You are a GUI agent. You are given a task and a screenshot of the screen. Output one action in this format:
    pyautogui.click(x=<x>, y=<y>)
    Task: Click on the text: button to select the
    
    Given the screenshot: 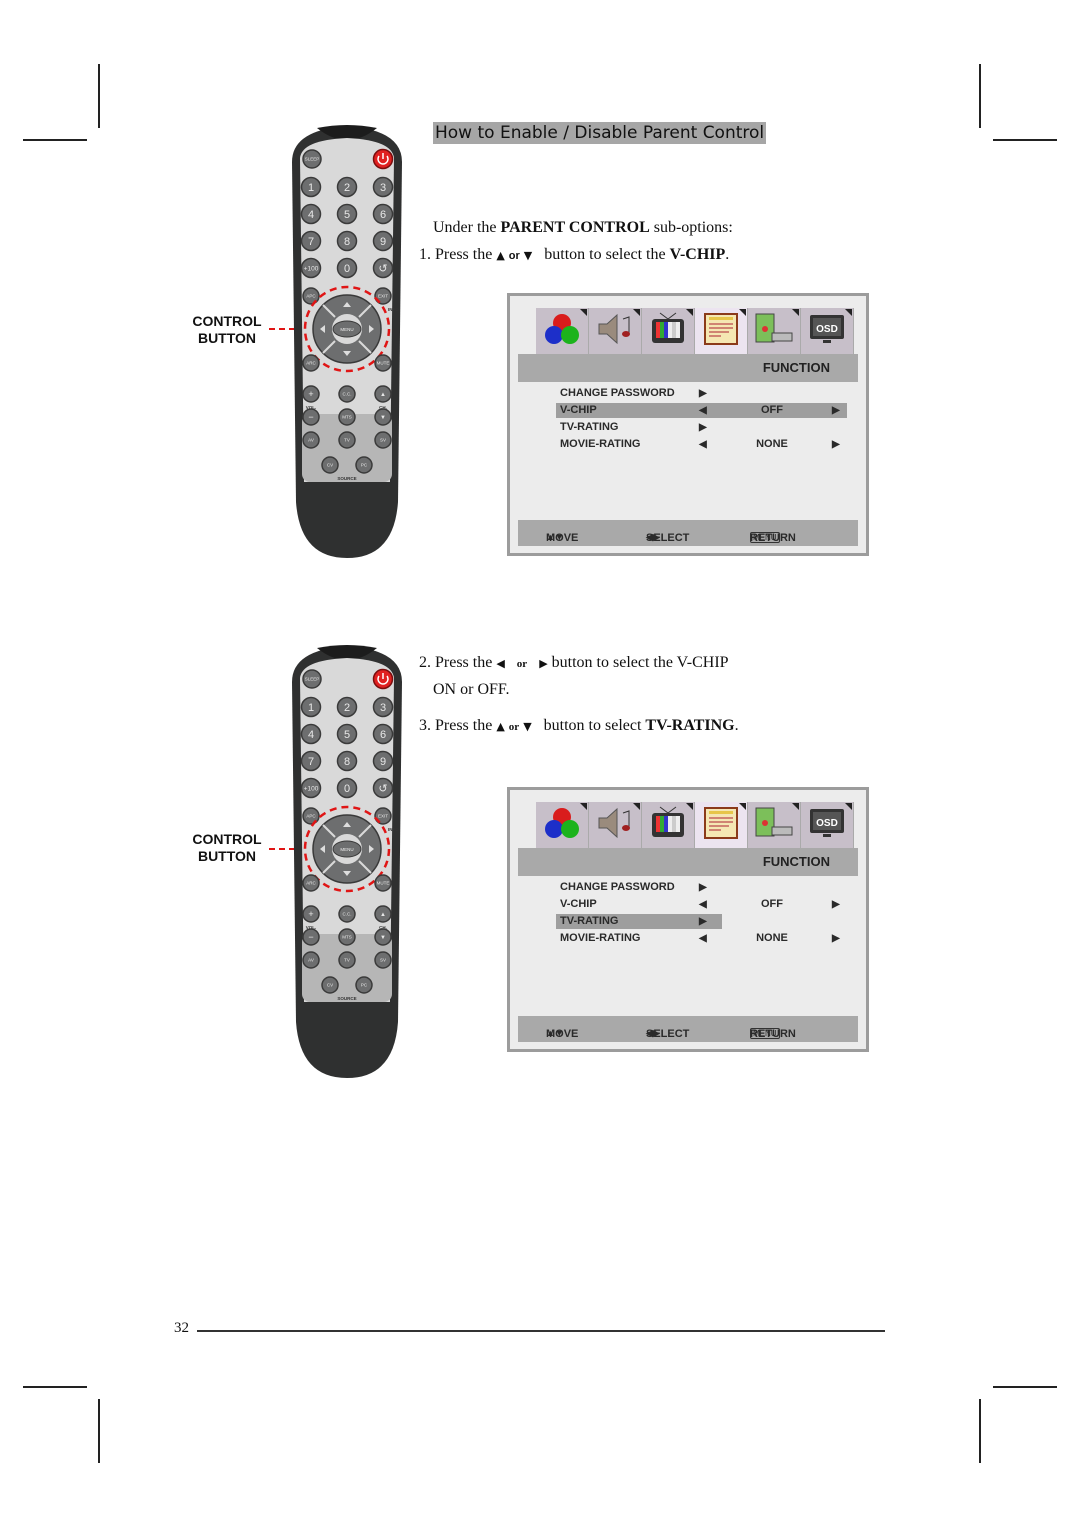 What is the action you would take?
    pyautogui.click(x=605, y=254)
    